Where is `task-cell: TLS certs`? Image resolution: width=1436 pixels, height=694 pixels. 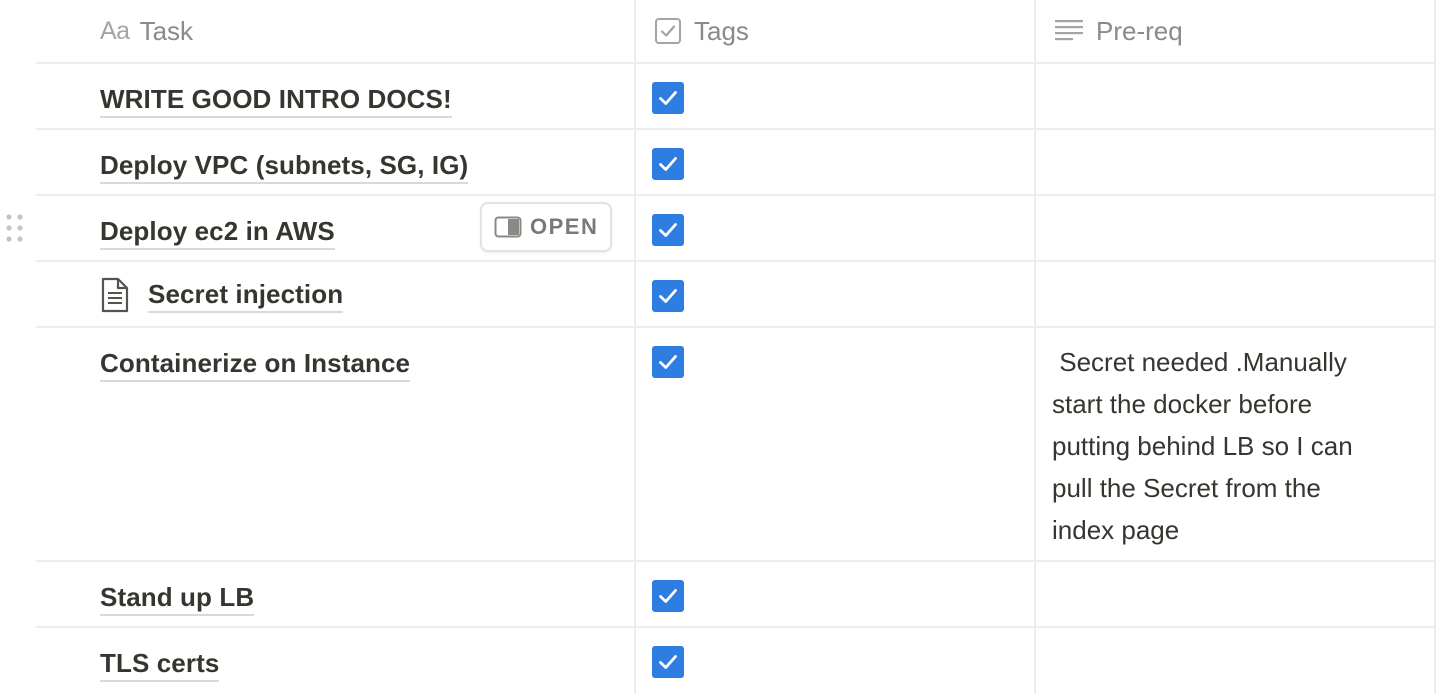
task-cell: TLS certs is located at coordinates (336, 661).